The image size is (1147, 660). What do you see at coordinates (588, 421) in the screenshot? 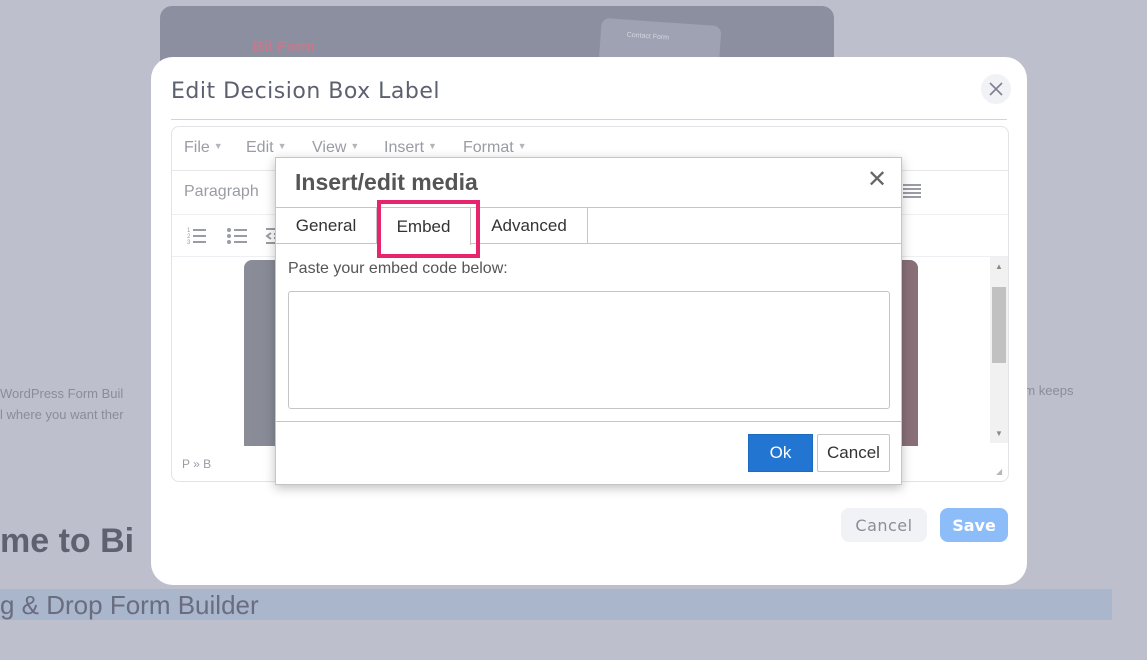
I see `dialog-footer-divider` at bounding box center [588, 421].